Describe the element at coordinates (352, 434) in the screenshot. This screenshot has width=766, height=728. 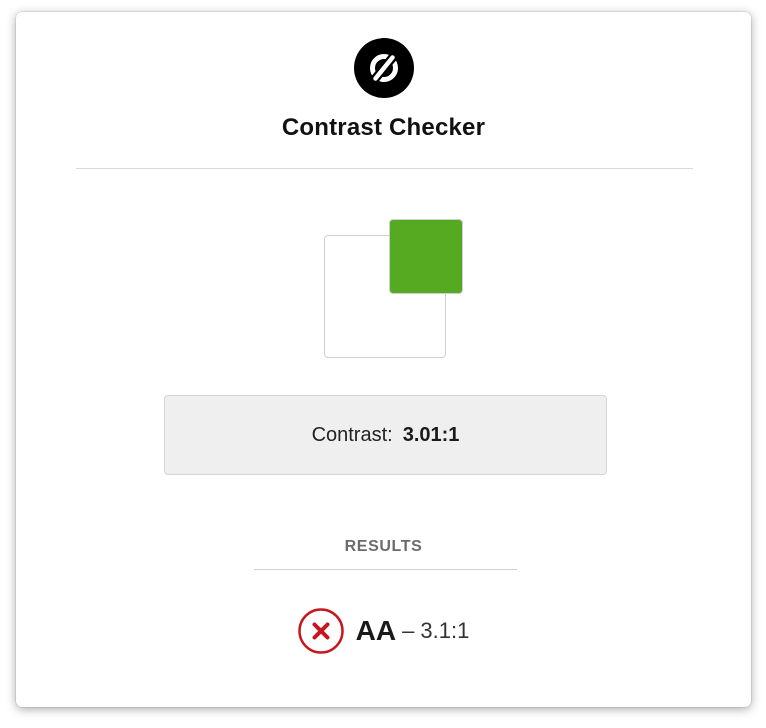
I see `contrast-label: Contrast:` at that location.